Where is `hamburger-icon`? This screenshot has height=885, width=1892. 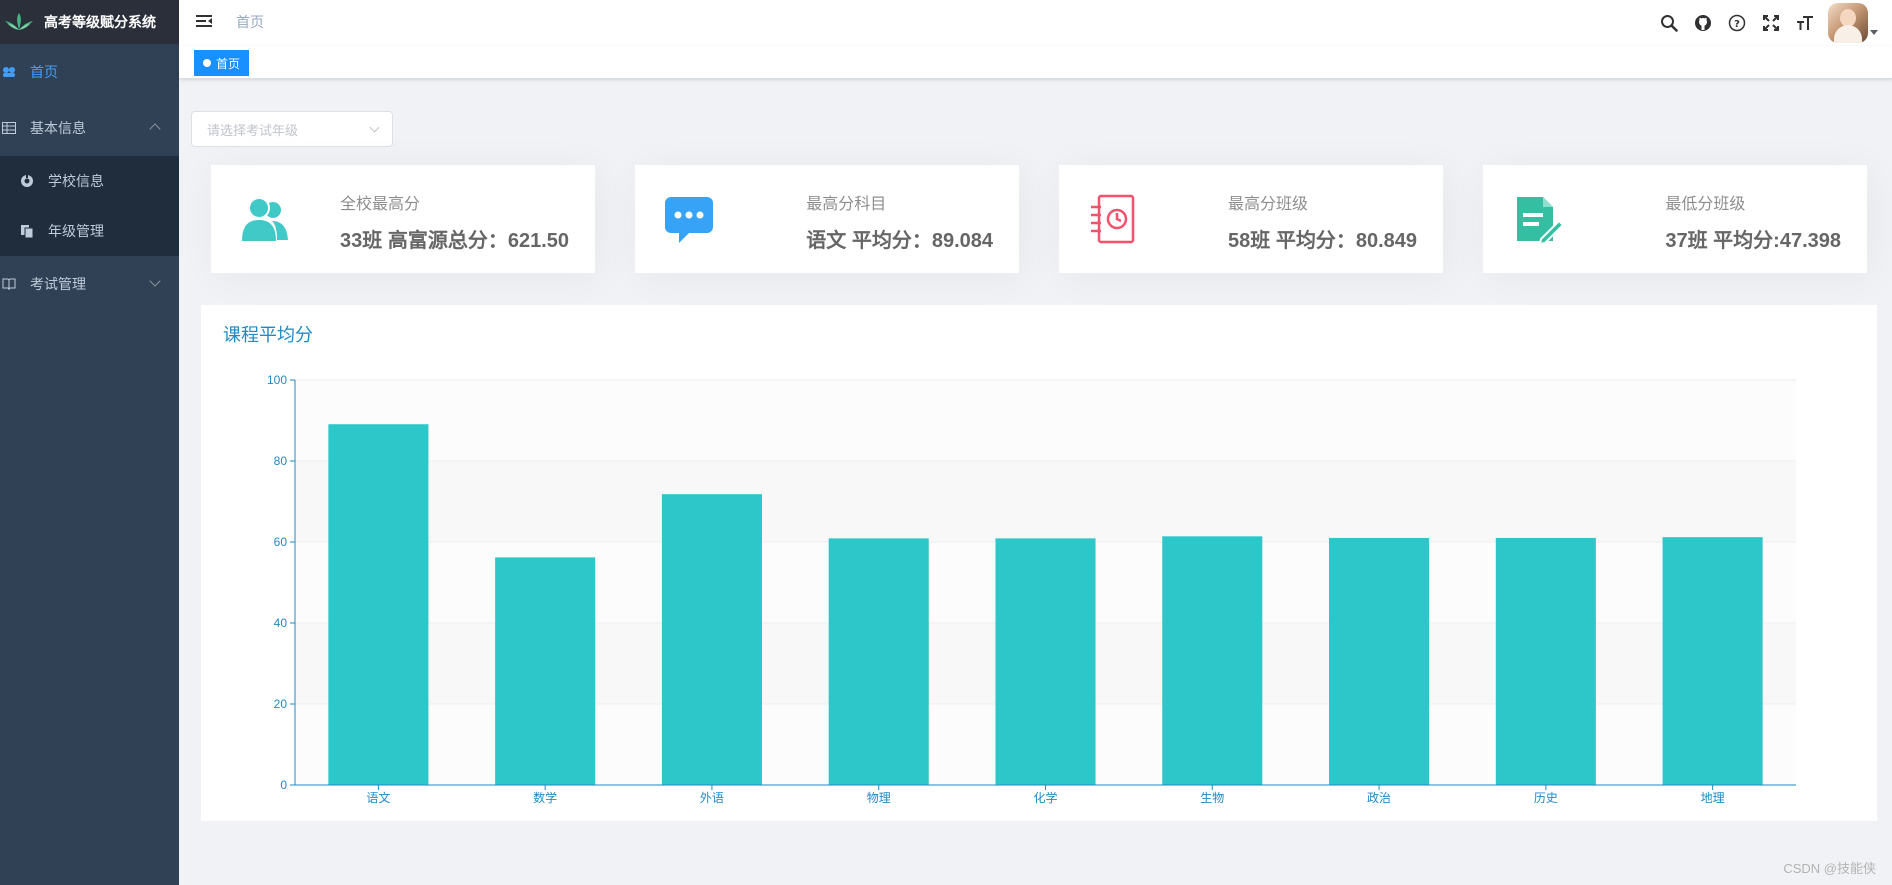 hamburger-icon is located at coordinates (204, 21).